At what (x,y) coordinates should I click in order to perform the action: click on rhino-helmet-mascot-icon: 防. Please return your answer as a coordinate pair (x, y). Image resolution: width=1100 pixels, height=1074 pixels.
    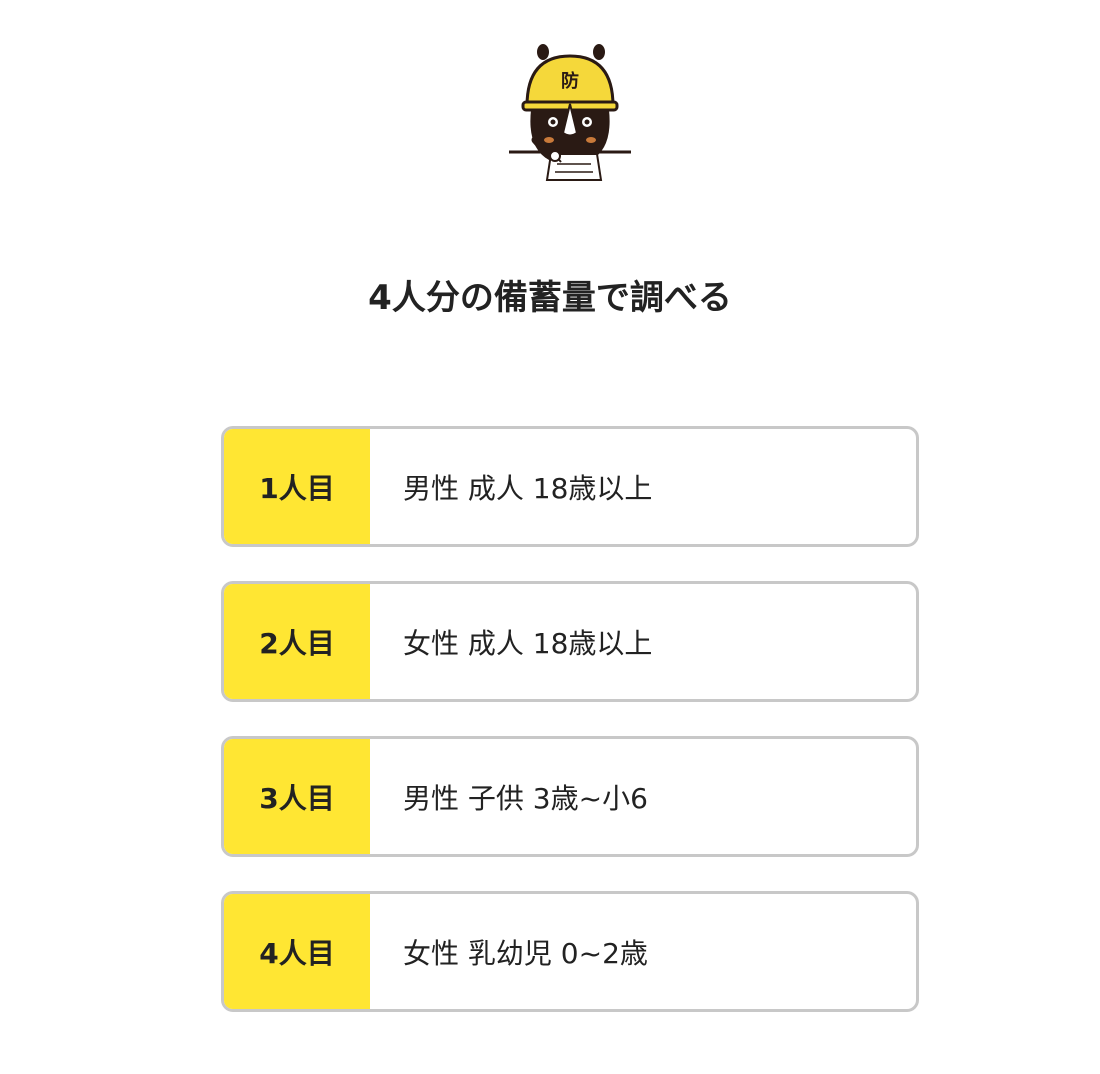
    Looking at the image, I should click on (570, 112).